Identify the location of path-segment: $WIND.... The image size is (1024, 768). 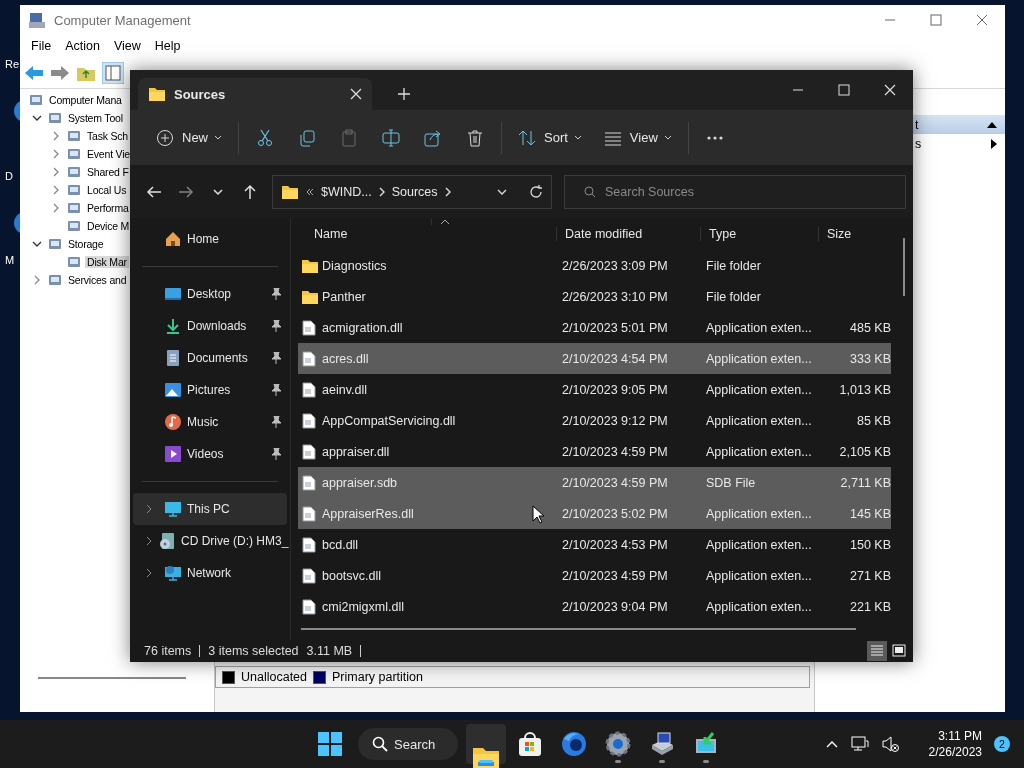
(346, 192).